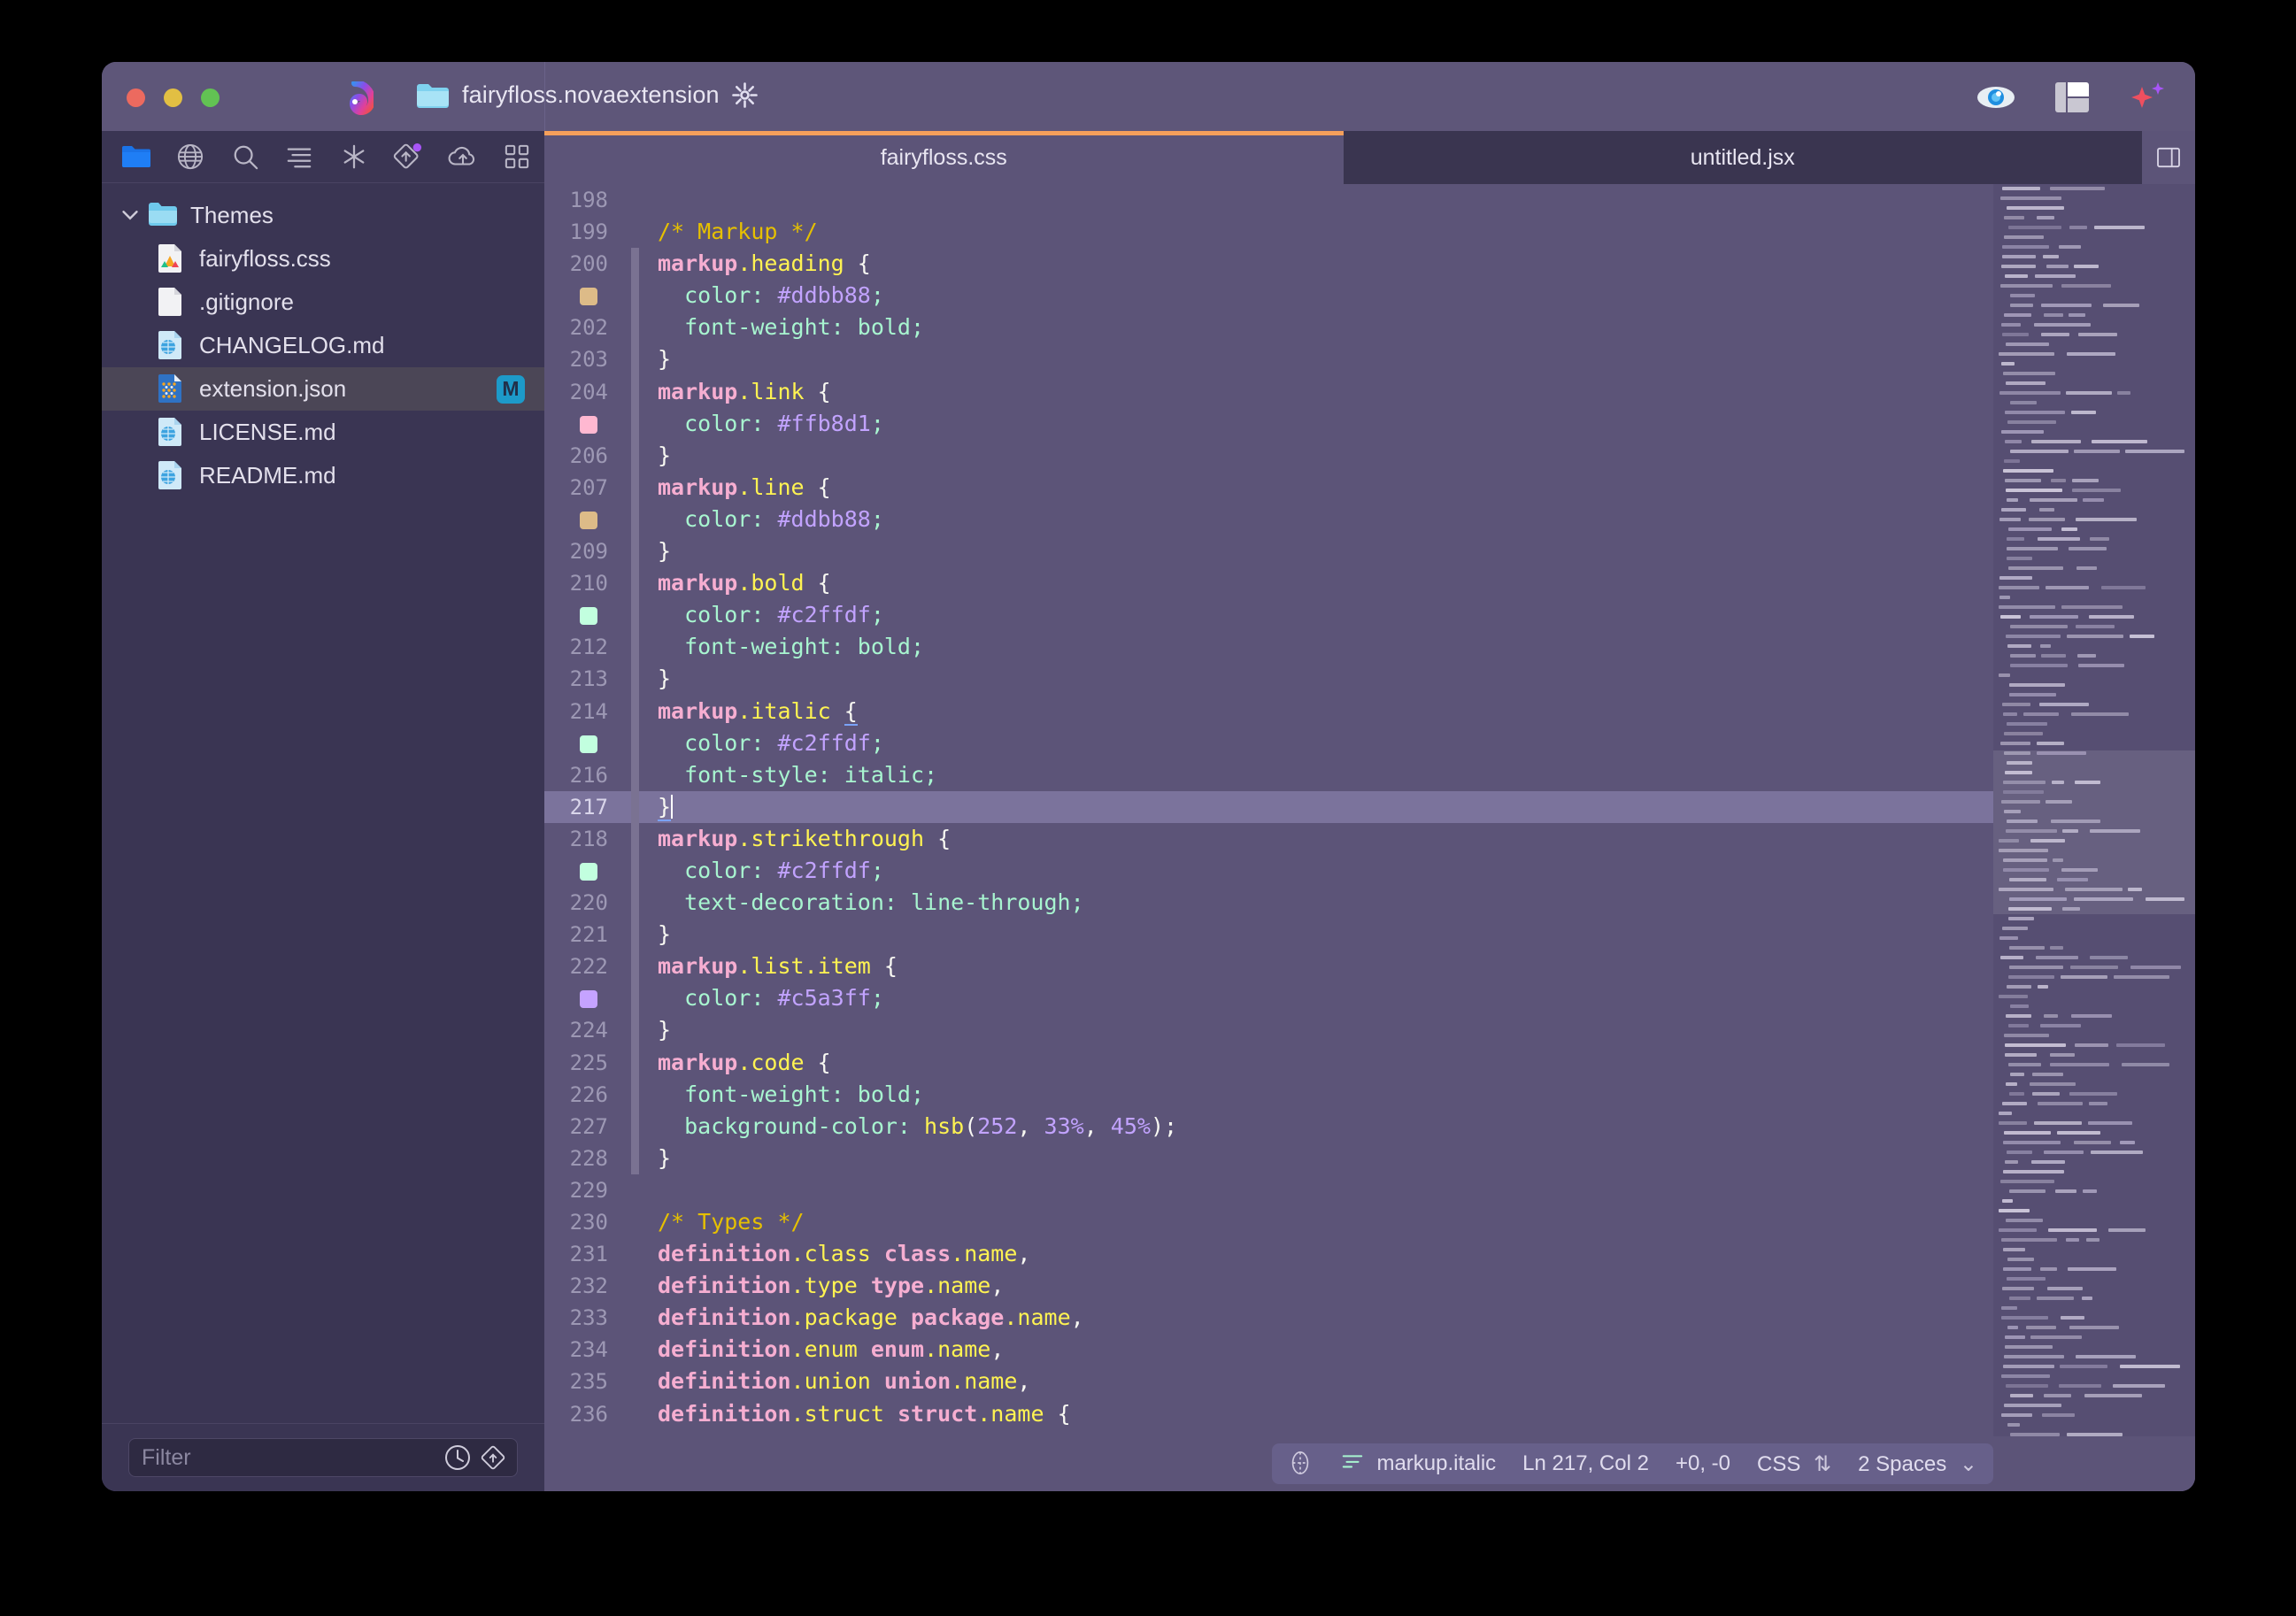 This screenshot has width=2296, height=1616. I want to click on fold-guide, so click(635, 487).